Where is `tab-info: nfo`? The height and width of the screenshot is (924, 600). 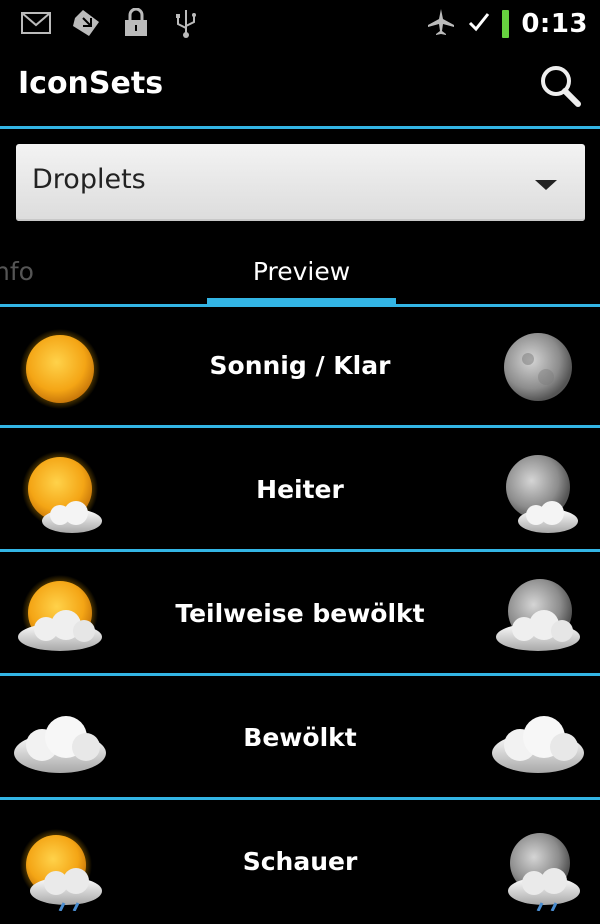
tab-info: nfo is located at coordinates (17, 271).